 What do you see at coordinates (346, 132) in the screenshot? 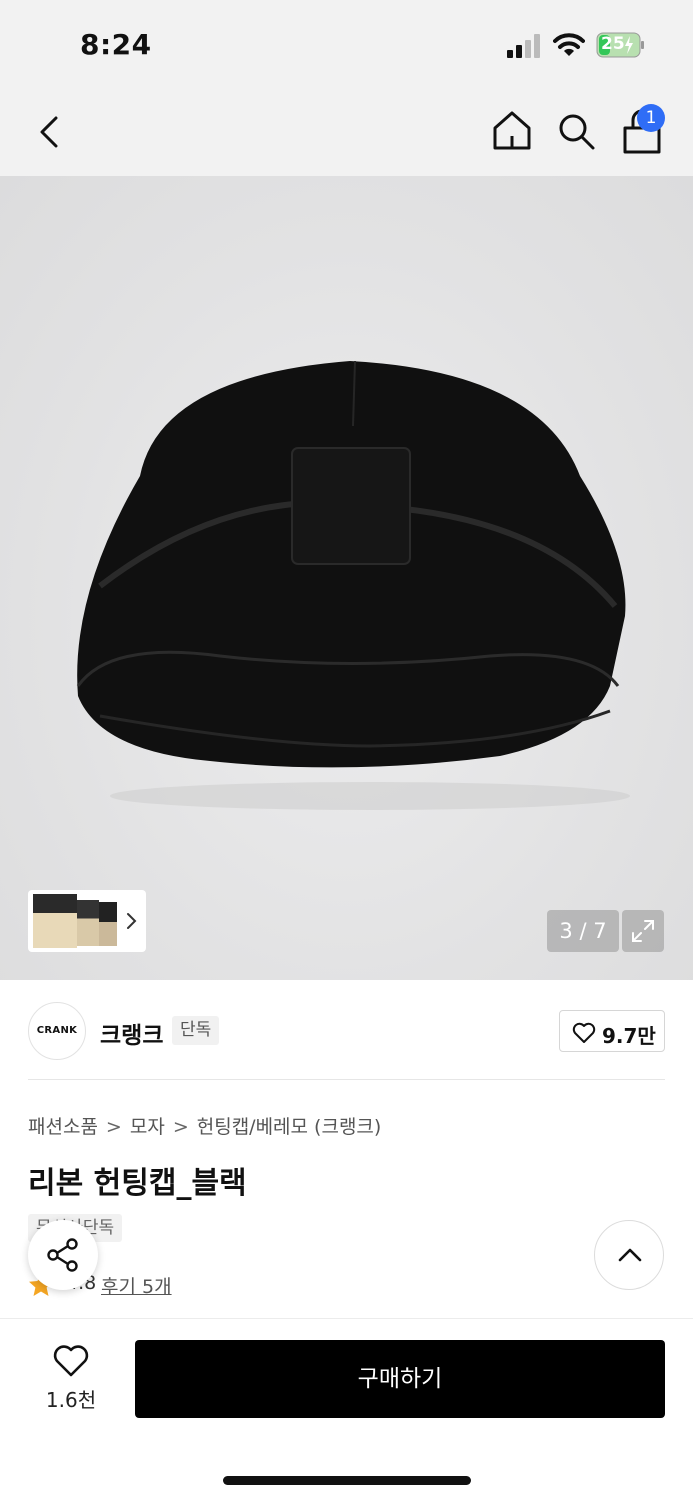
I see `nav-bar` at bounding box center [346, 132].